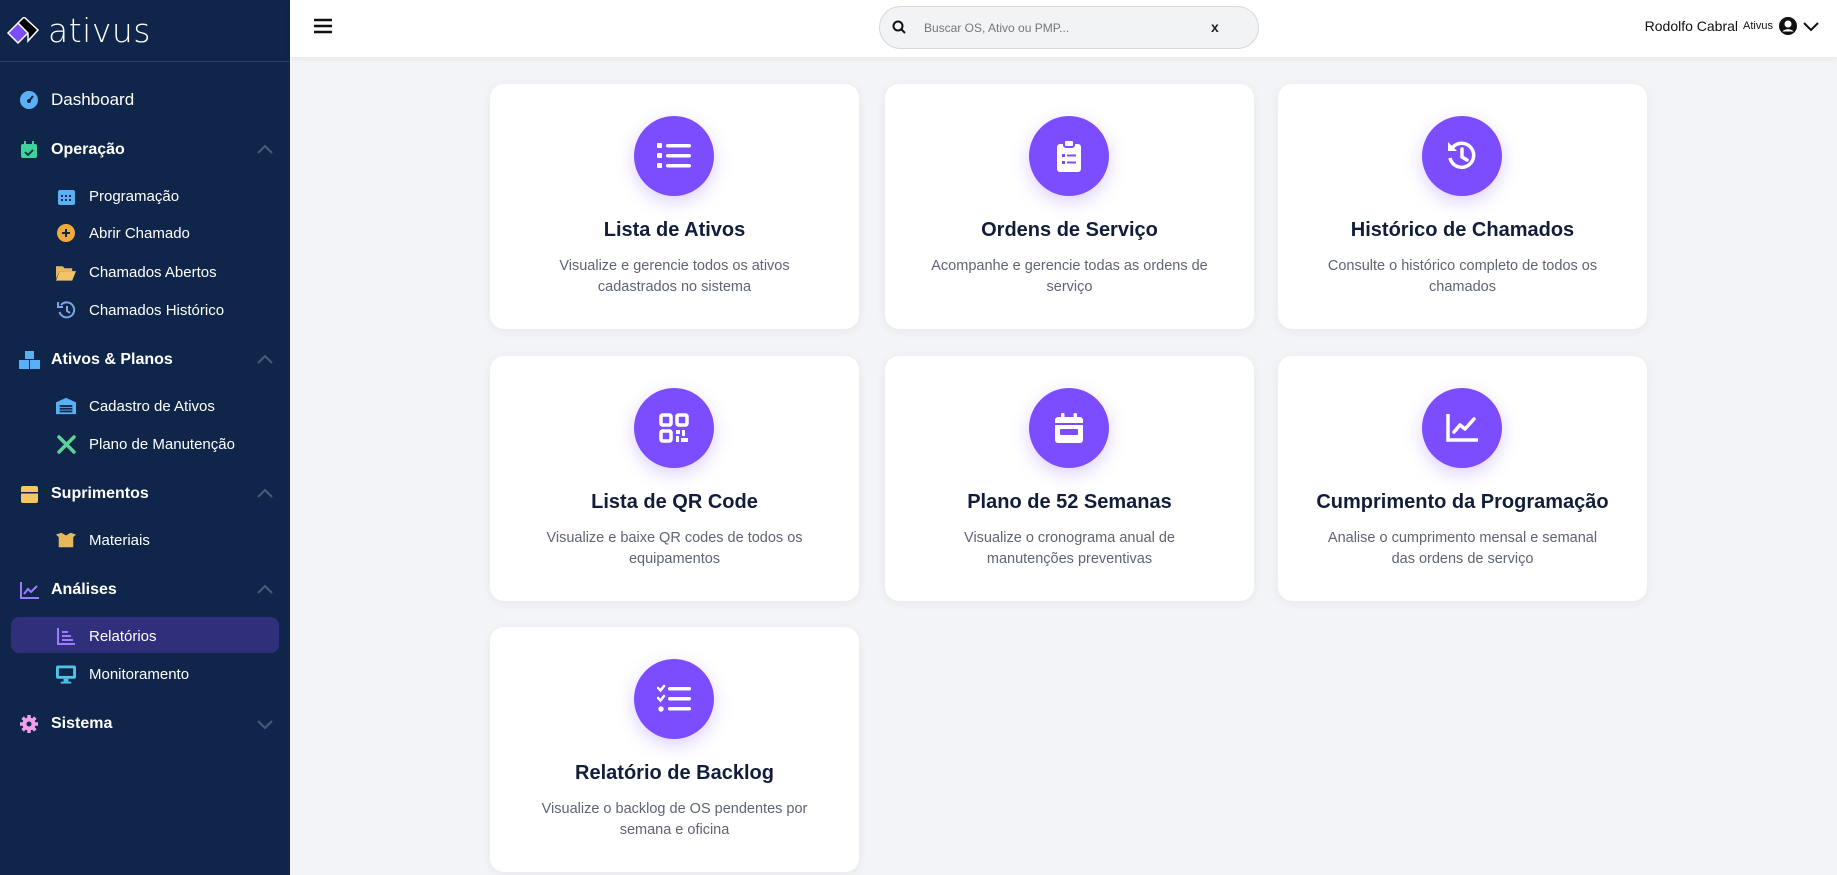 This screenshot has width=1837, height=875. I want to click on search-input, so click(1064, 28).